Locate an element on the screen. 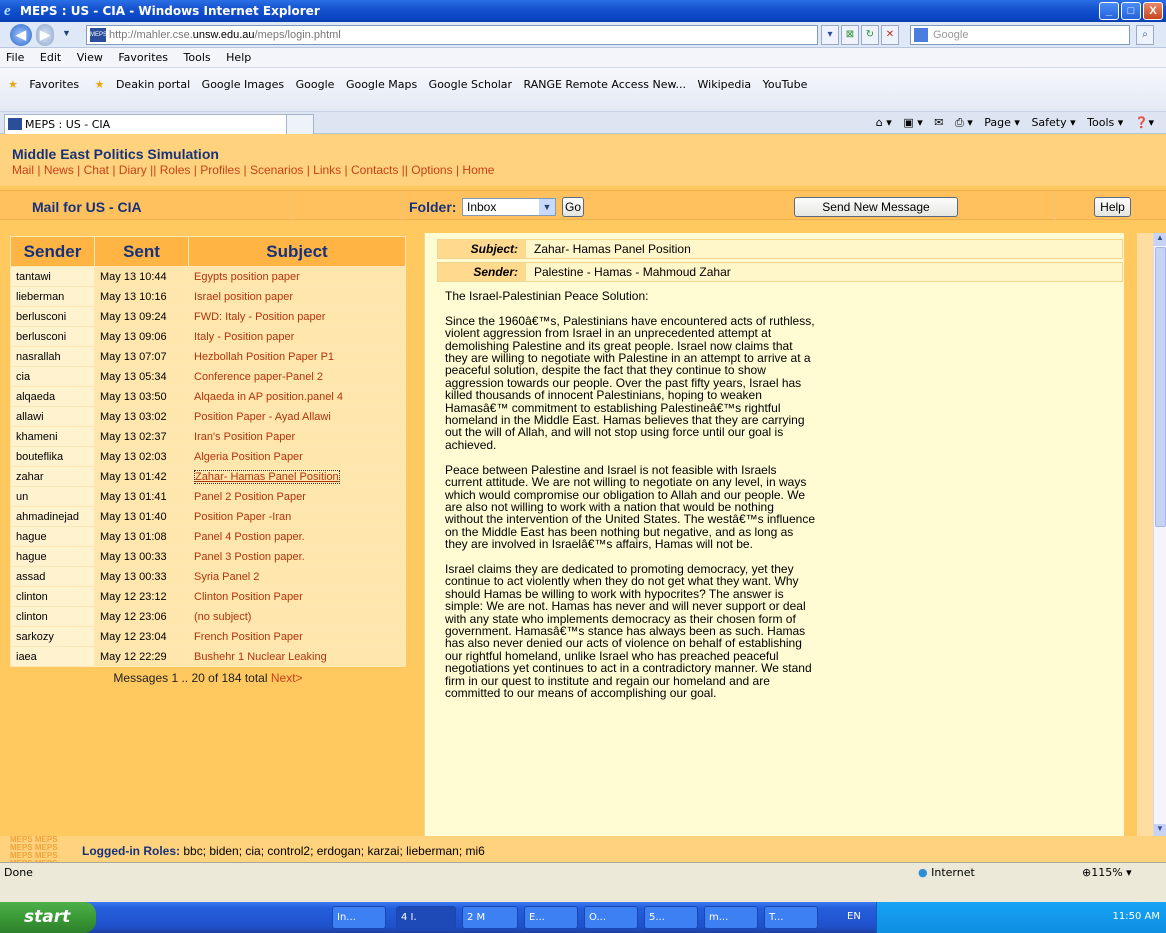 This screenshot has width=1166, height=933. subject-cell: Algeria Position Paper is located at coordinates (297, 456).